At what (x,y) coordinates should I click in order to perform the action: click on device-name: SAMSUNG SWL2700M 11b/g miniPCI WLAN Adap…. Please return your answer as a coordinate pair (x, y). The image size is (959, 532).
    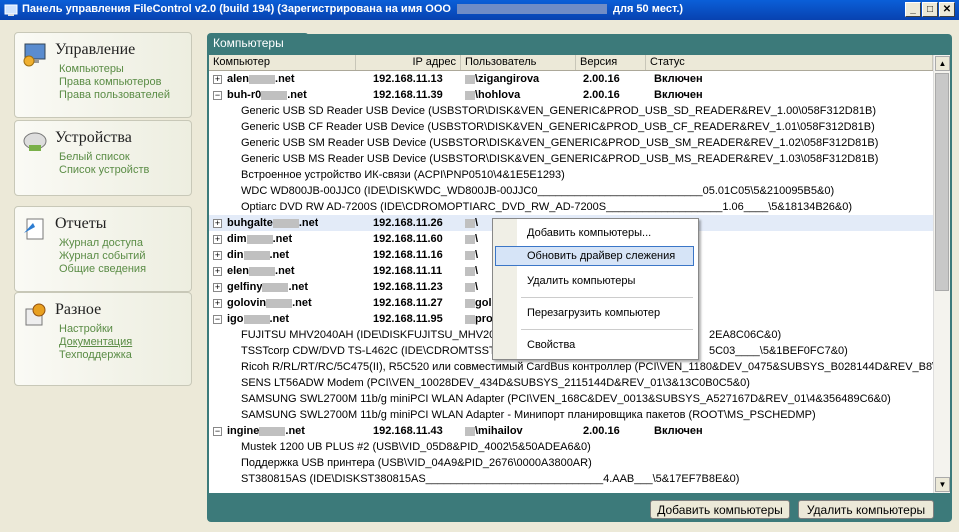
    Looking at the image, I should click on (566, 399).